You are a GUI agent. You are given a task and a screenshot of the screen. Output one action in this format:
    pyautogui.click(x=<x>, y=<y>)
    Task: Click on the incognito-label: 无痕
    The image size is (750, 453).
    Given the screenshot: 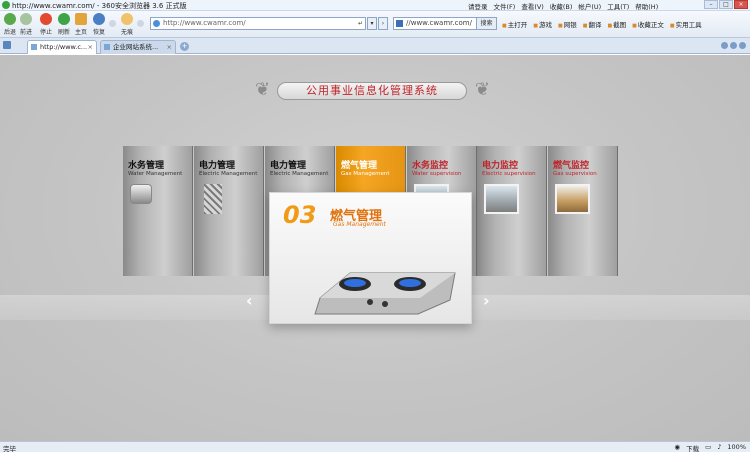 What is the action you would take?
    pyautogui.click(x=126, y=32)
    